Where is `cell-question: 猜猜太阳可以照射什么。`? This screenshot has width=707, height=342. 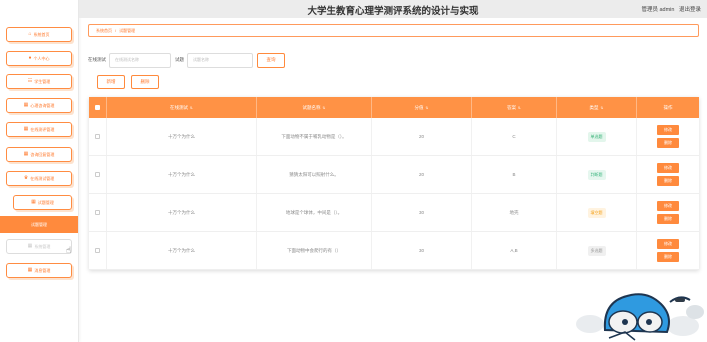 cell-question: 猜猜太阳可以照射什么。 is located at coordinates (314, 174).